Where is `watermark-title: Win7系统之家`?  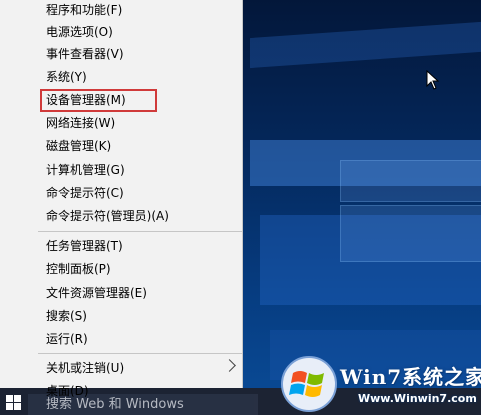
watermark-title: Win7系统之家 is located at coordinates (410, 377).